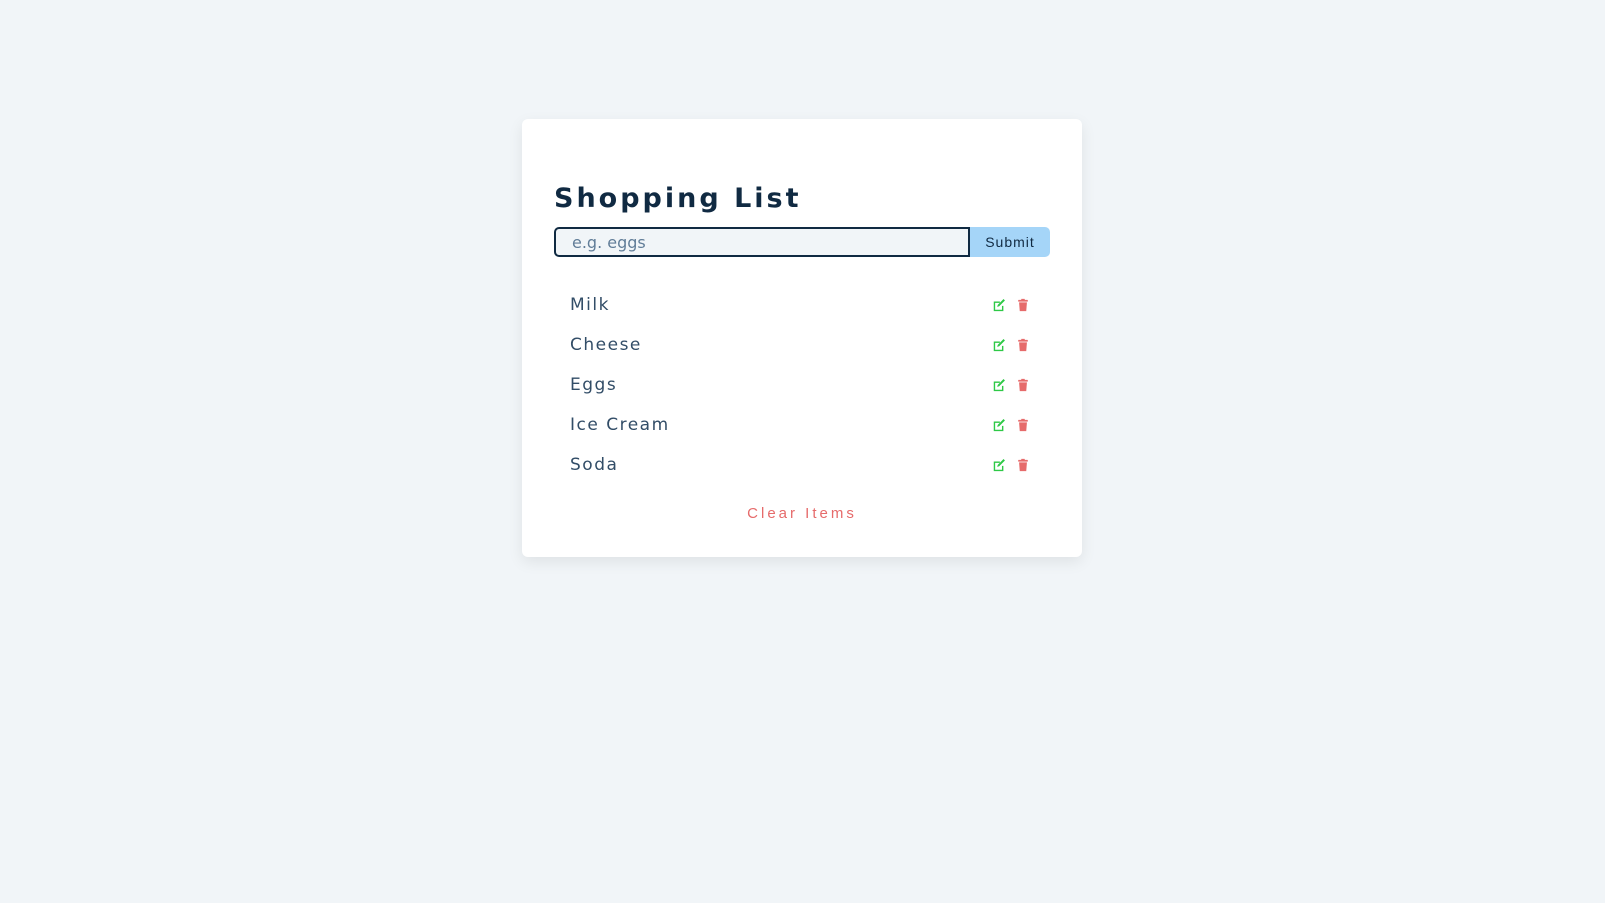 Image resolution: width=1605 pixels, height=903 pixels. I want to click on item-name: Eggs, so click(594, 385).